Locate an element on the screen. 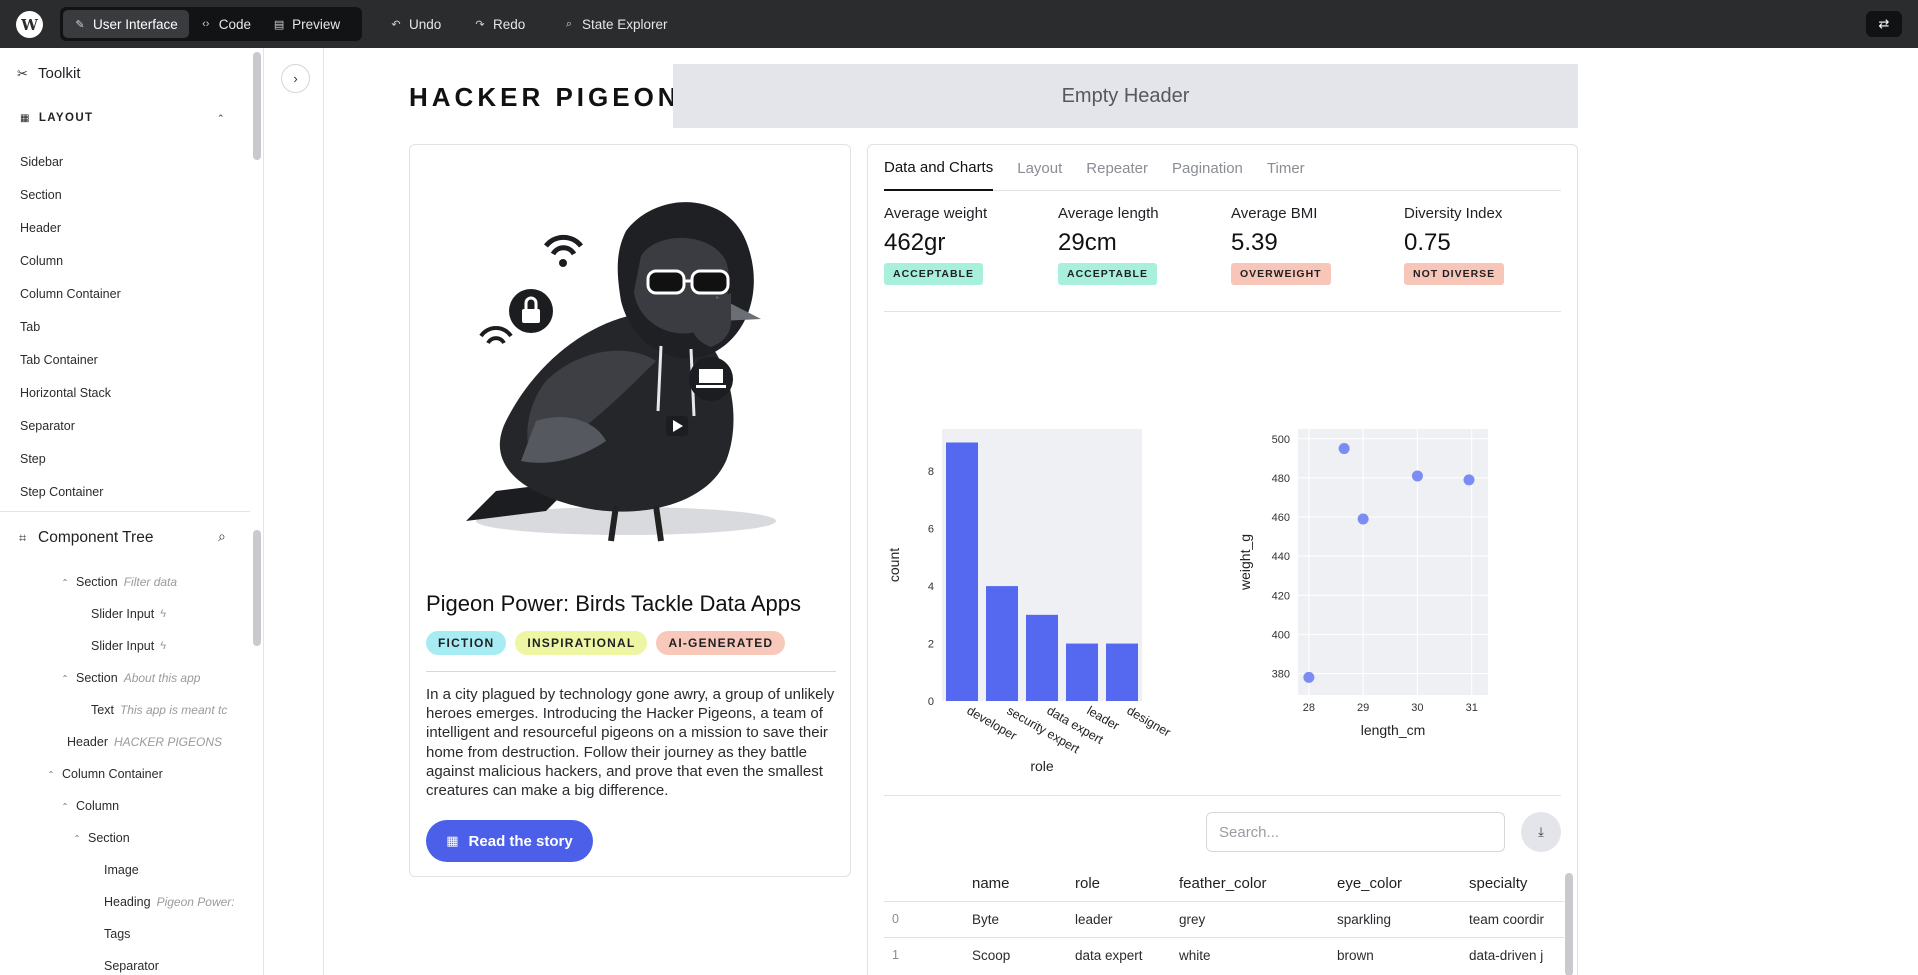  tree-icon: ⌗ is located at coordinates (22, 537).